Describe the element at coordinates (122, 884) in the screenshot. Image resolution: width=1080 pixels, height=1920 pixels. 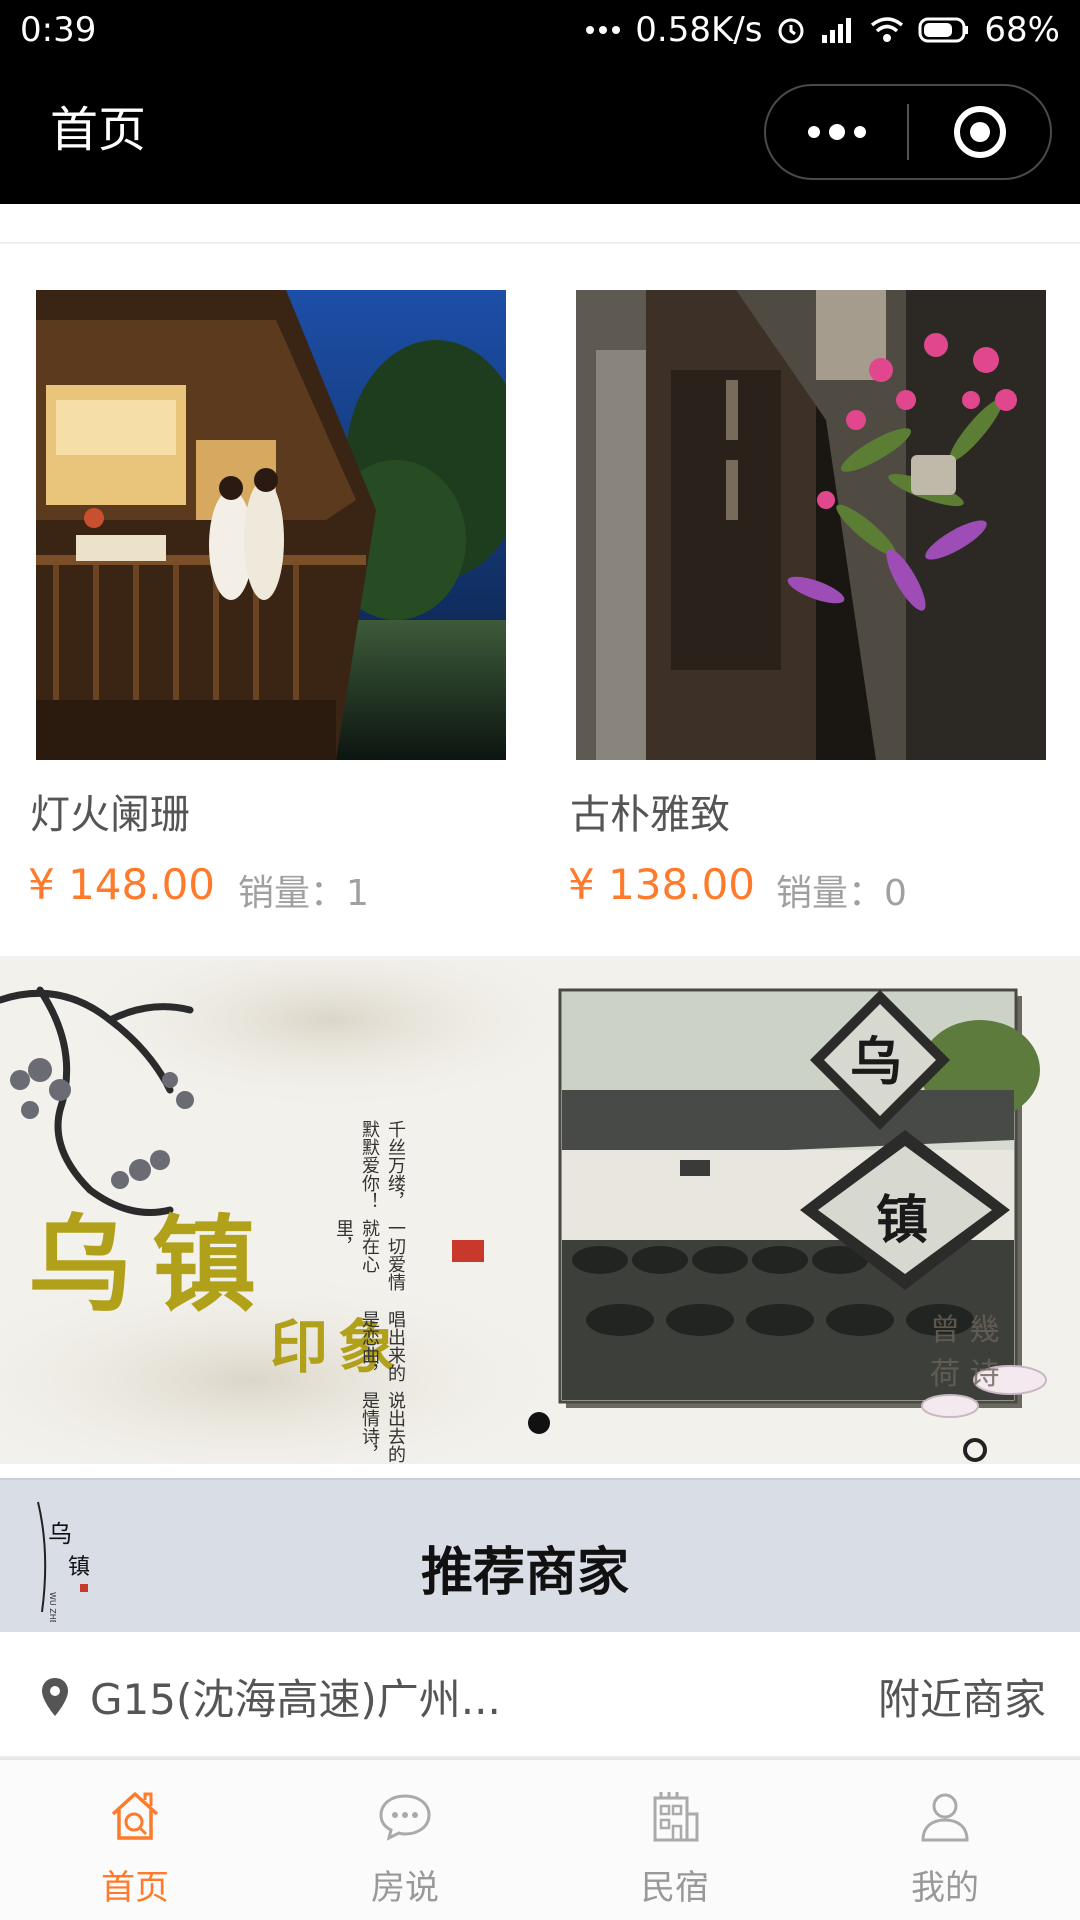
I see `product-price: ¥ 148.00` at that location.